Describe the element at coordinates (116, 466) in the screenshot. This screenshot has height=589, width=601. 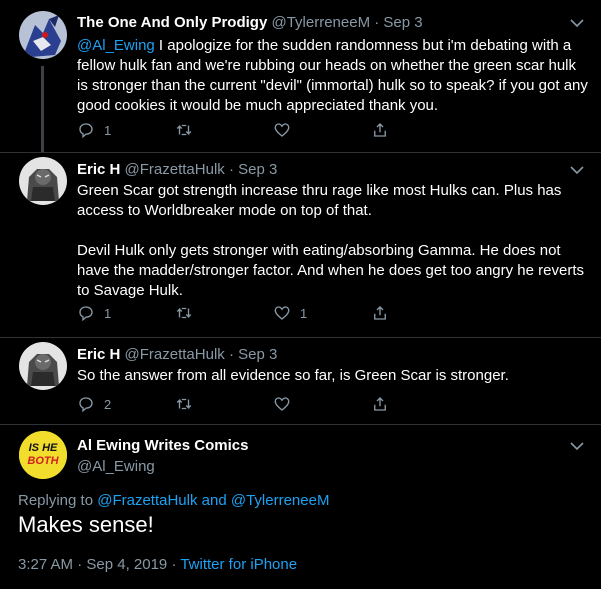
I see `username: @Al_Ewing` at that location.